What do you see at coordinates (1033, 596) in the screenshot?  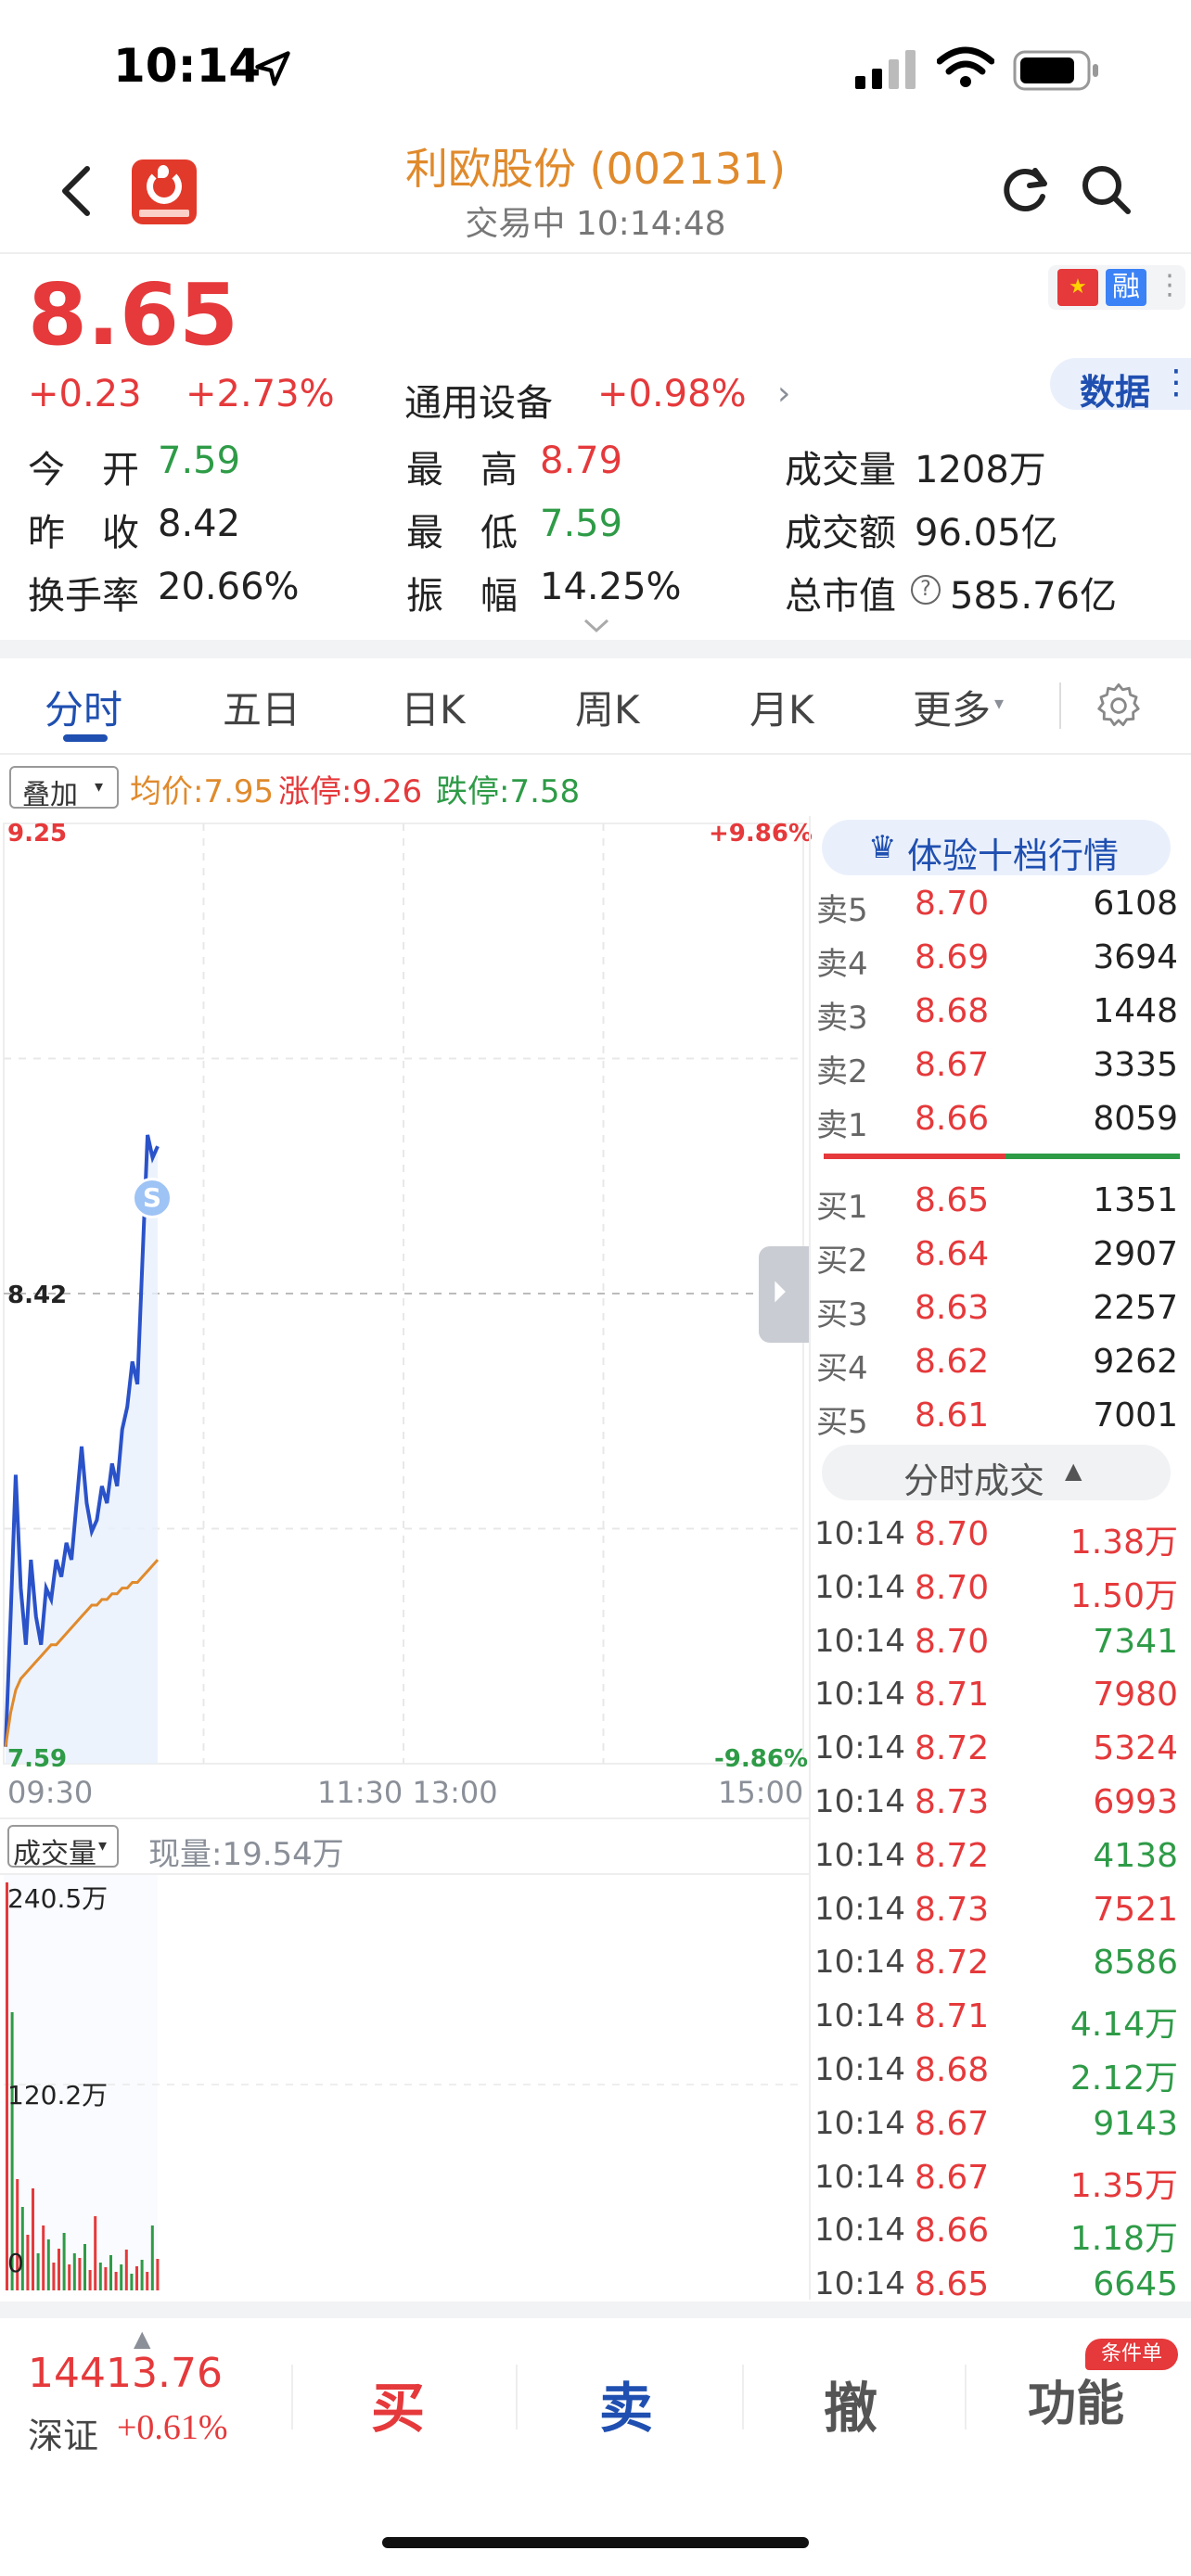 I see `stat-value: 585.76亿` at bounding box center [1033, 596].